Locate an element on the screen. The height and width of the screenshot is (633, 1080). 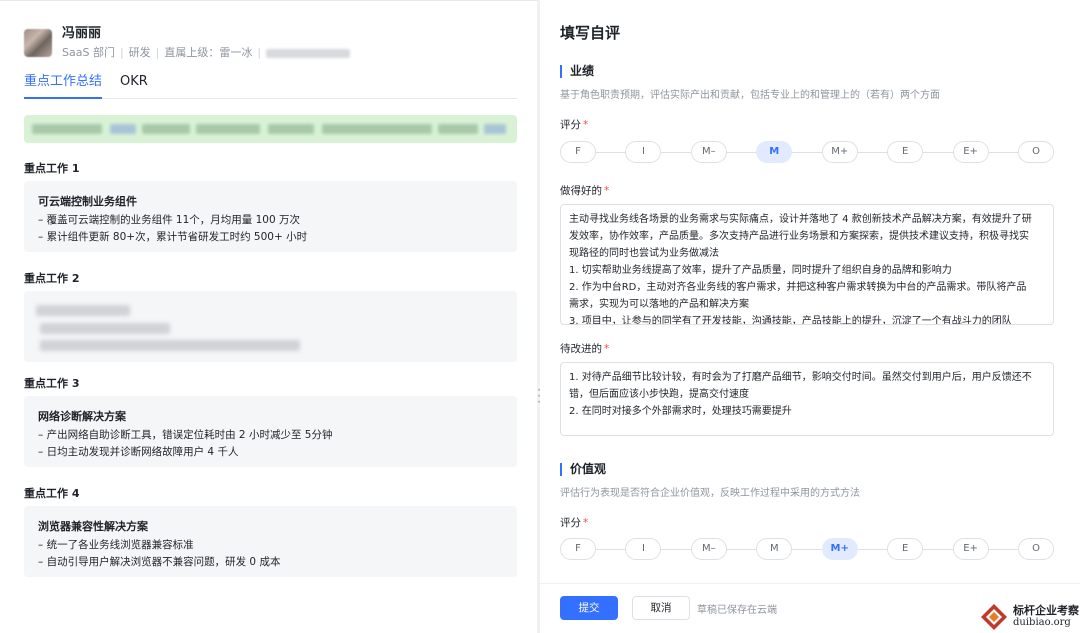
profile-manager: 直属上级：雷一冰 is located at coordinates (208, 52).